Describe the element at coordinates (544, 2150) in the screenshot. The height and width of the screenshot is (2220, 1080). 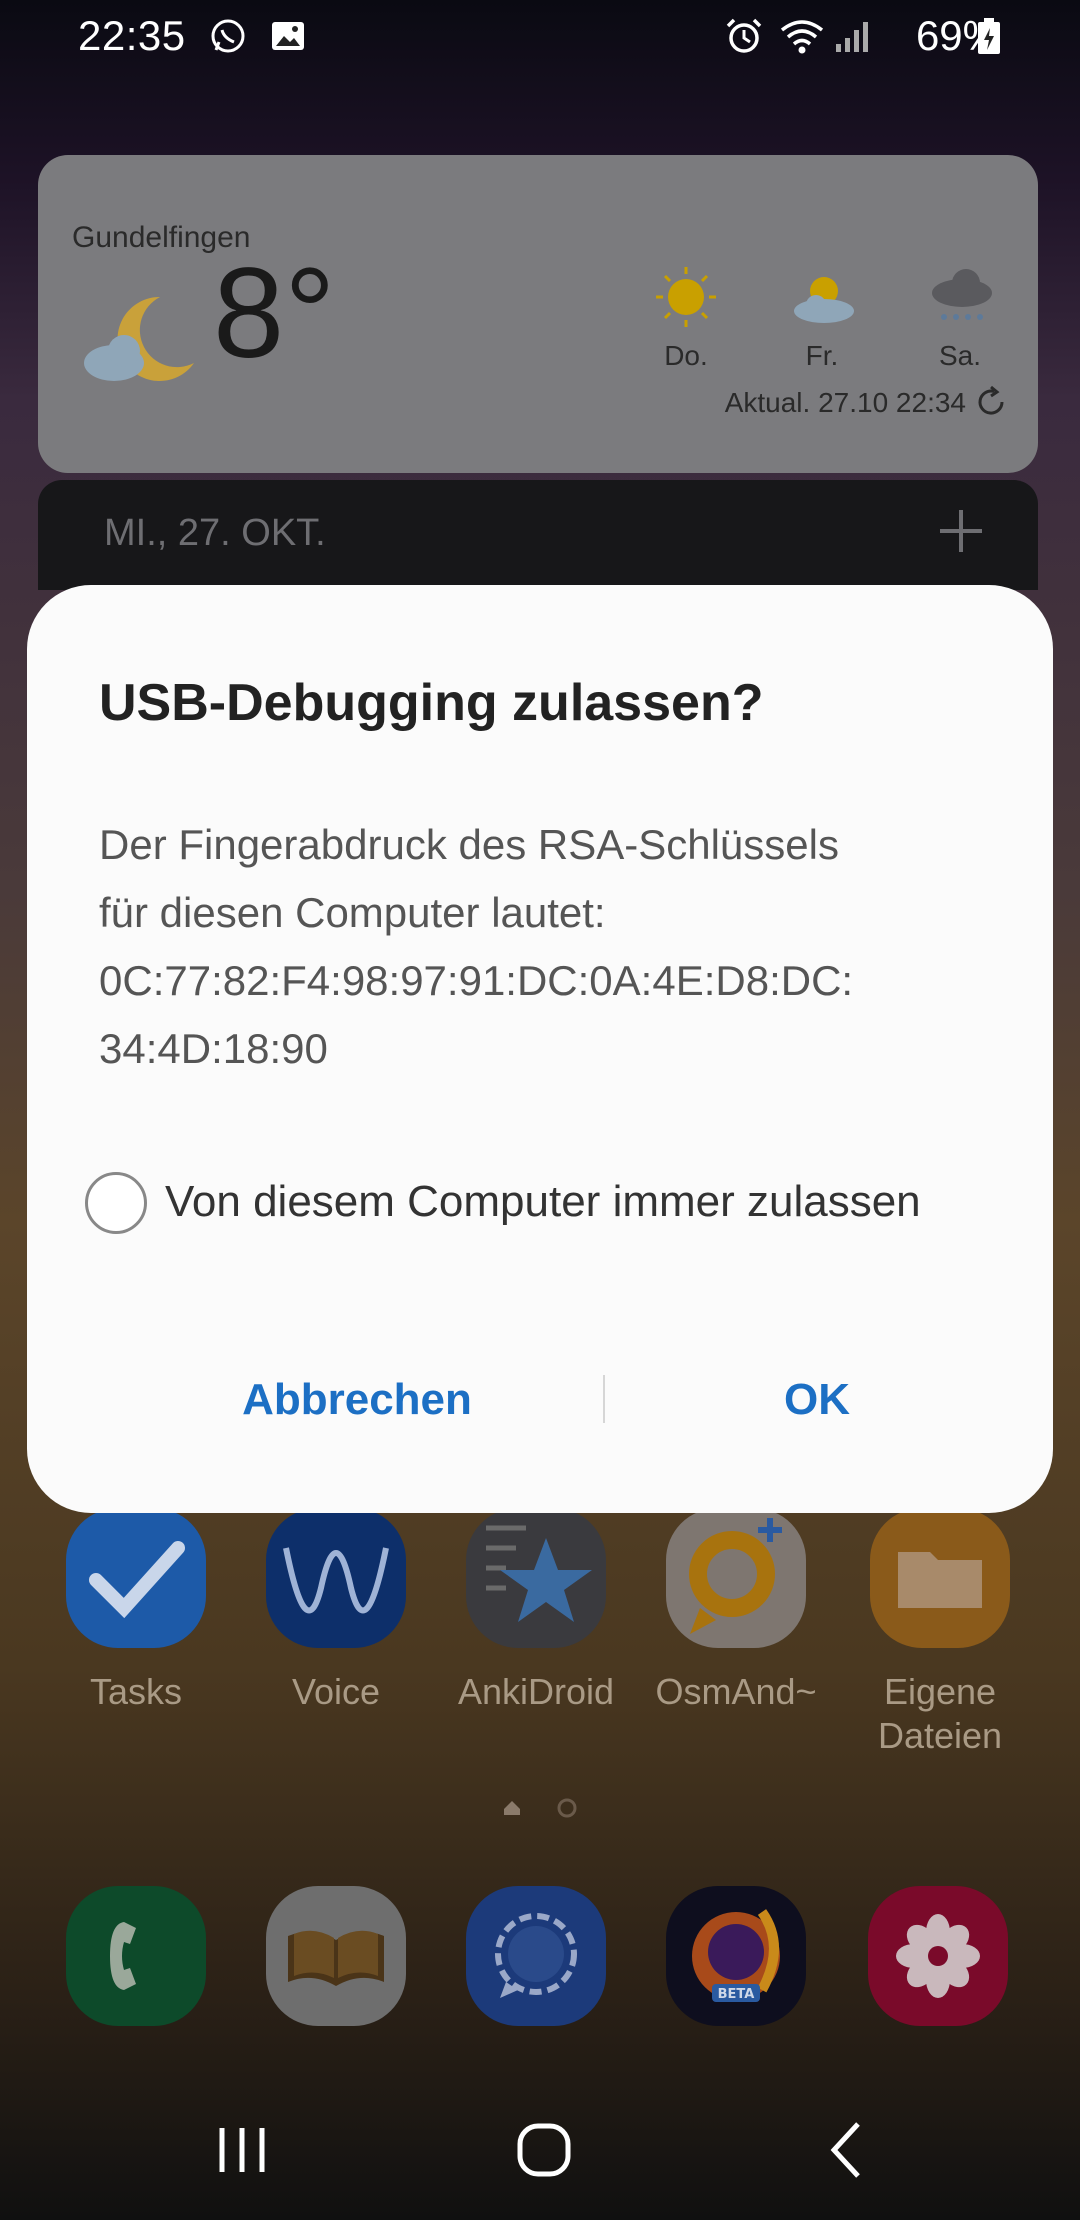
I see `home-button` at that location.